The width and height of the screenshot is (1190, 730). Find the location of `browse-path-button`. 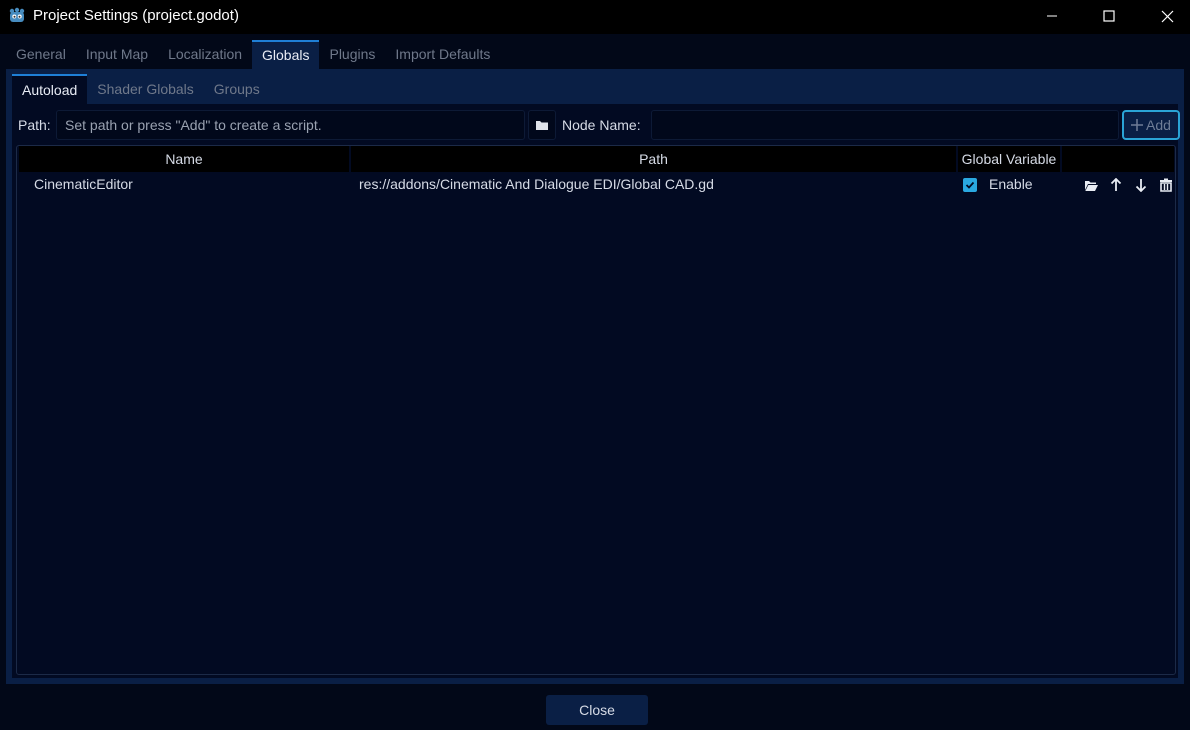

browse-path-button is located at coordinates (542, 125).